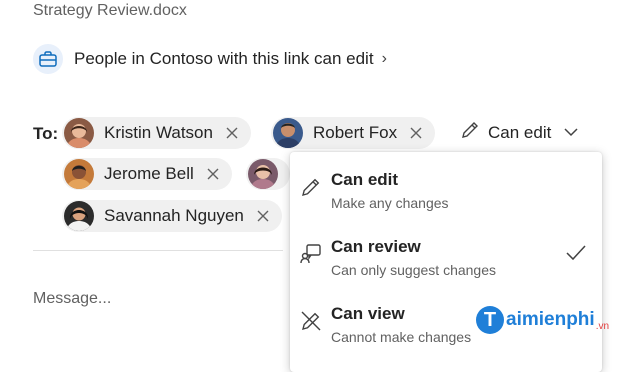 Image resolution: width=630 pixels, height=372 pixels. I want to click on briefcase-icon, so click(48, 59).